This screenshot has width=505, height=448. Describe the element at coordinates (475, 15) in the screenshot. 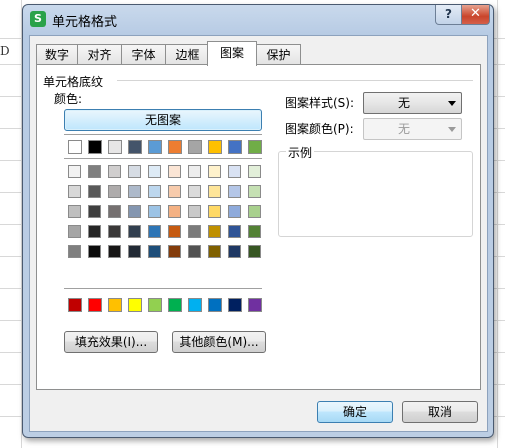

I see `close-button: ✕` at that location.